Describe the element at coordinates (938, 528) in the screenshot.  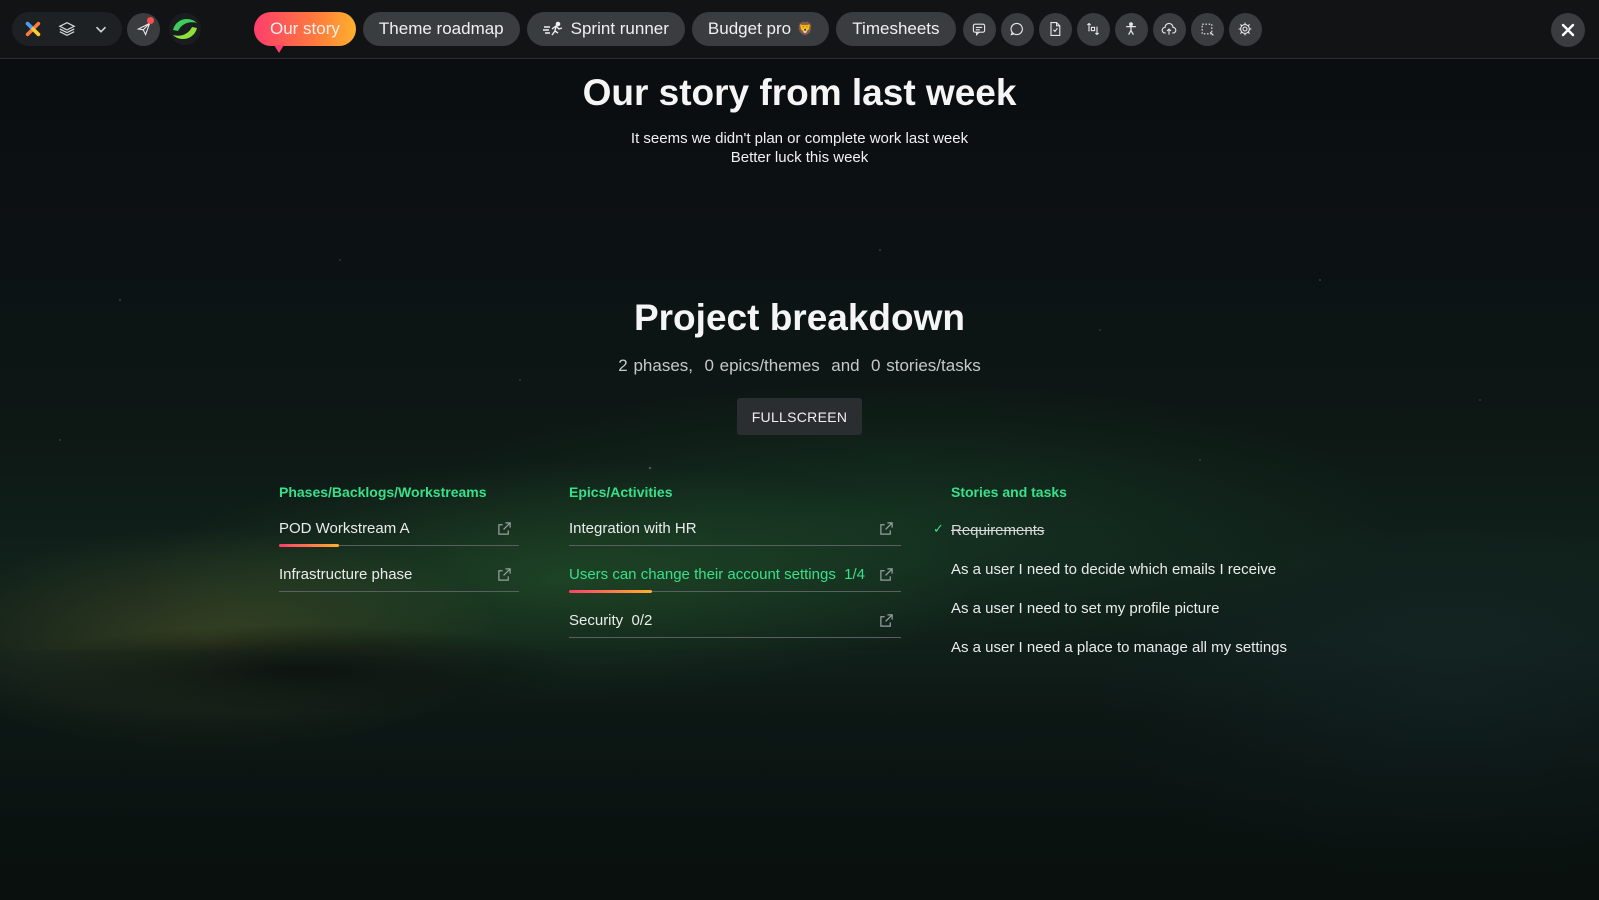
I see `checkmark-icon: ✓` at that location.